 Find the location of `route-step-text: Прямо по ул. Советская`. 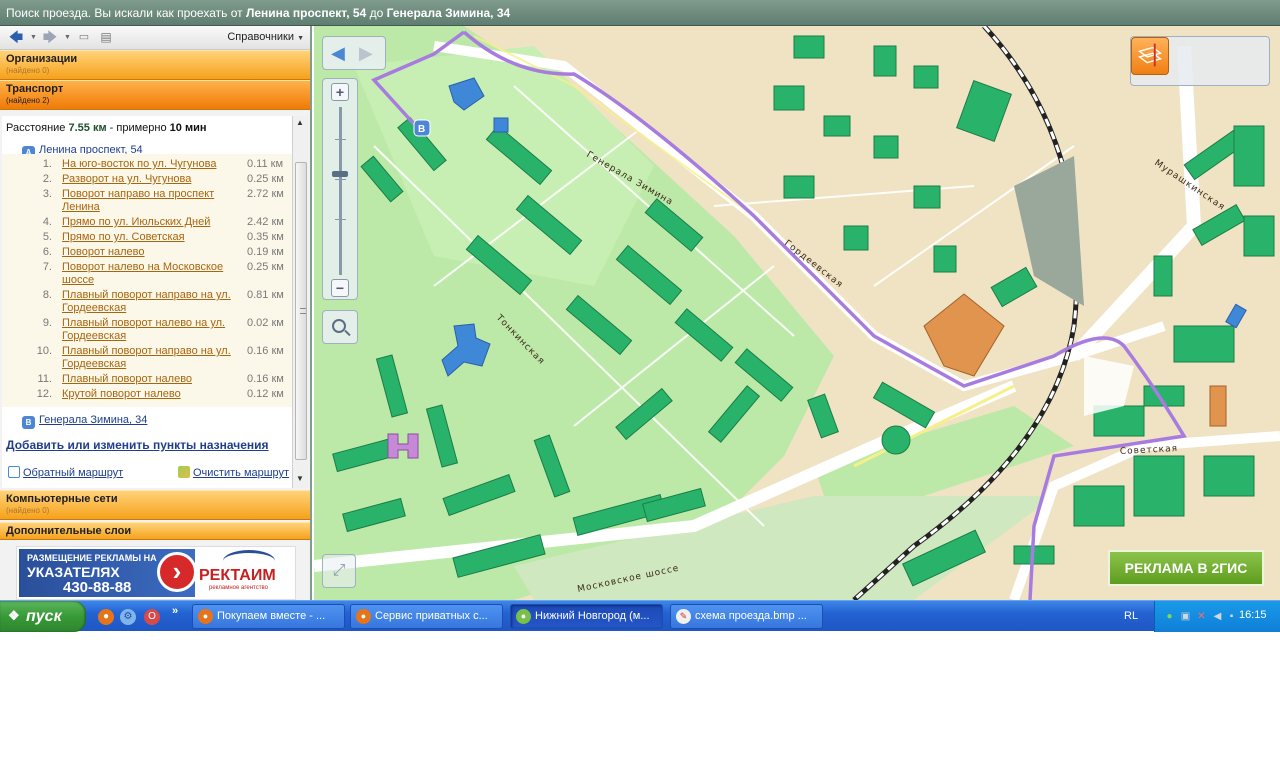

route-step-text: Прямо по ул. Советская is located at coordinates (147, 237).